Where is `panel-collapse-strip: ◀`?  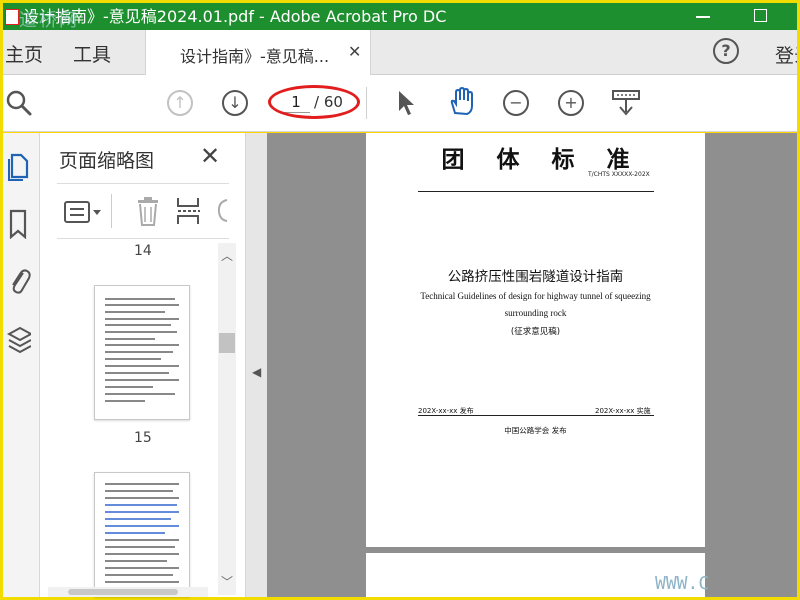 panel-collapse-strip: ◀ is located at coordinates (256, 365).